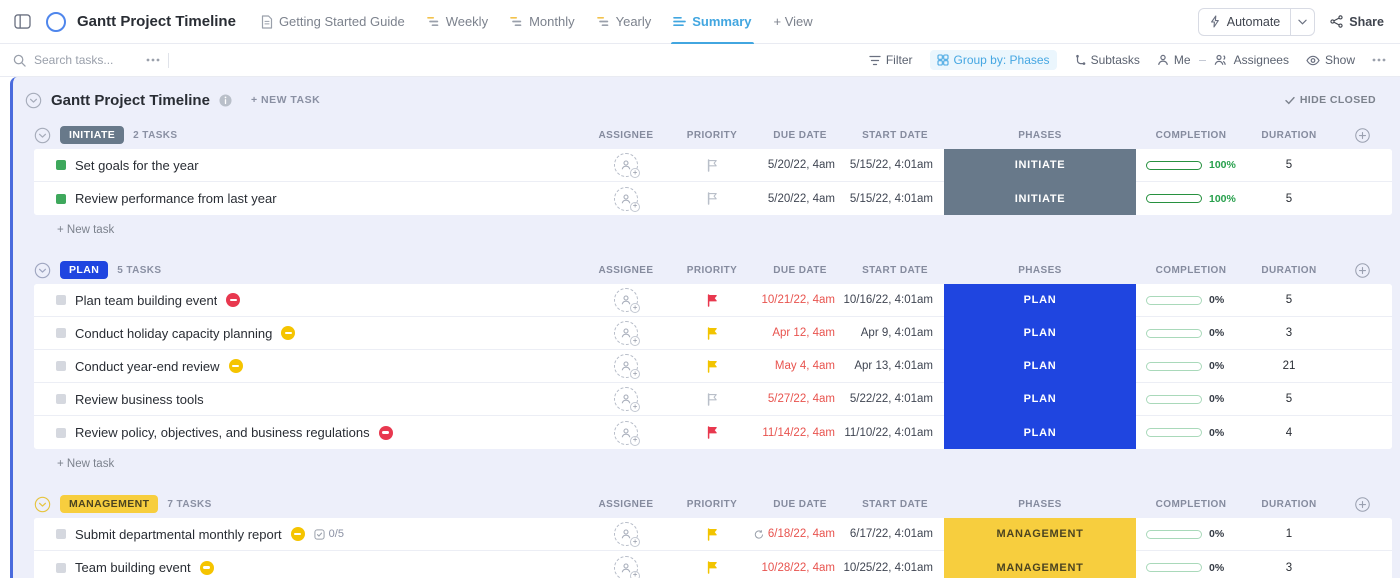  What do you see at coordinates (173, 333) in the screenshot?
I see `task-name: Conduct holiday capacity planning` at bounding box center [173, 333].